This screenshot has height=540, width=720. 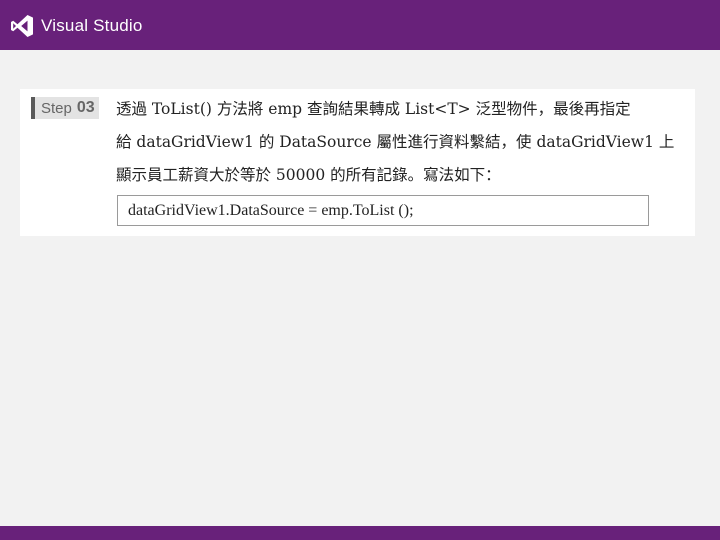 I want to click on step-number: 03, so click(x=85, y=107).